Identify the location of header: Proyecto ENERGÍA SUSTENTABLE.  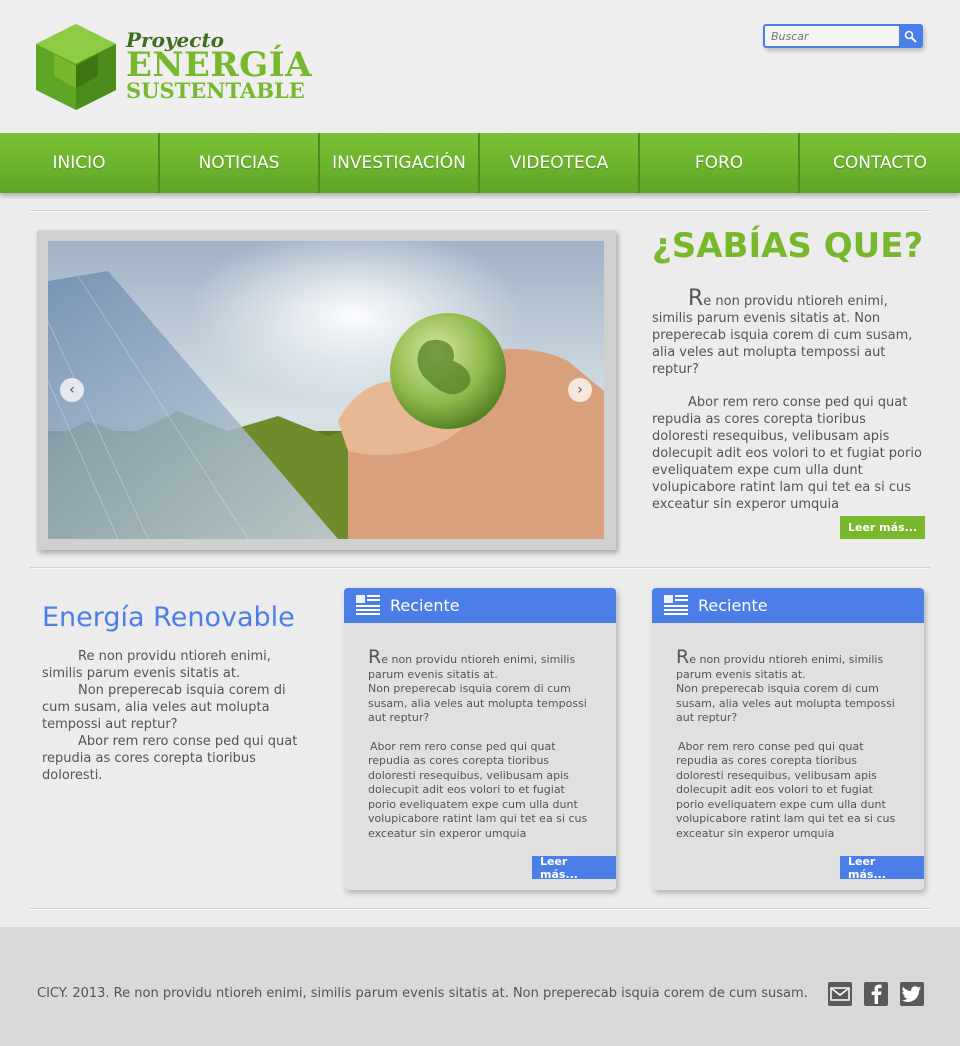
(480, 66).